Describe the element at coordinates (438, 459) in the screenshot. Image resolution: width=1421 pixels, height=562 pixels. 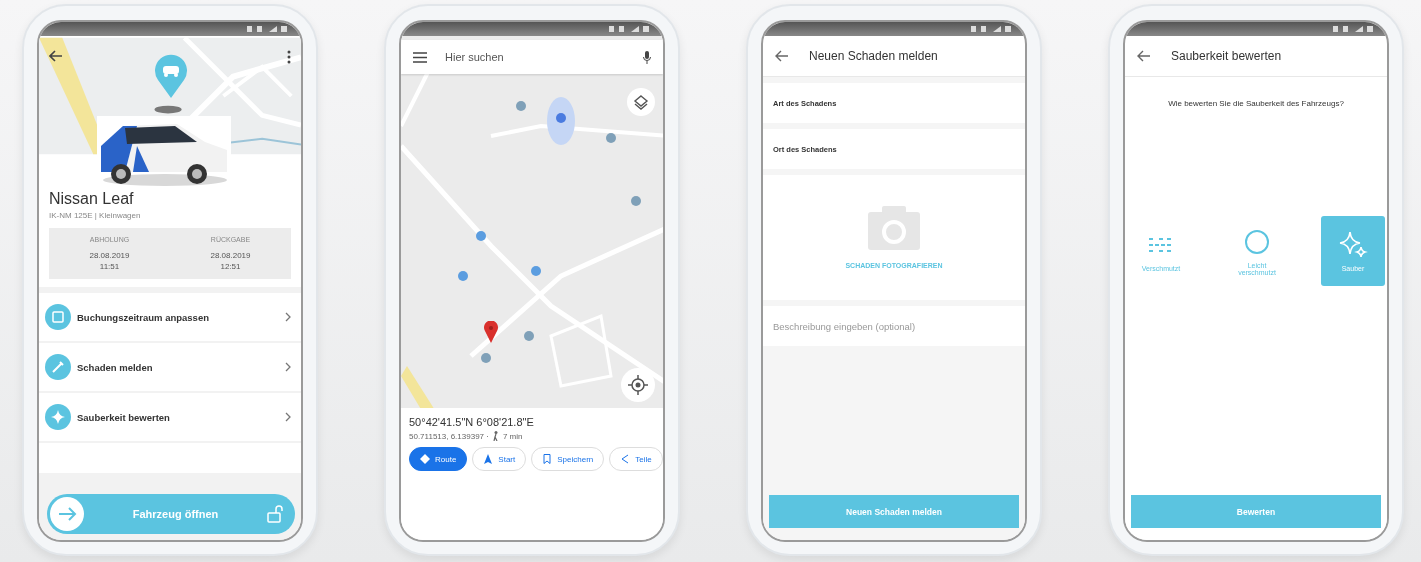
I see `route-button: Route` at that location.